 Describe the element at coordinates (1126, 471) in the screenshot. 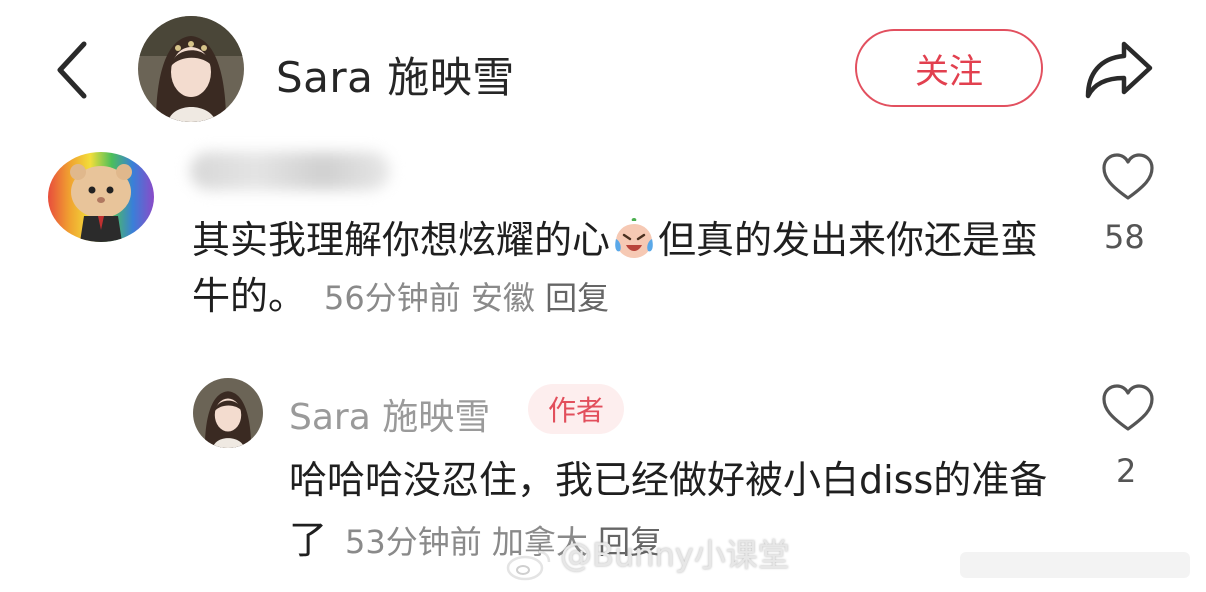

I see `reply-like-count: 2` at that location.